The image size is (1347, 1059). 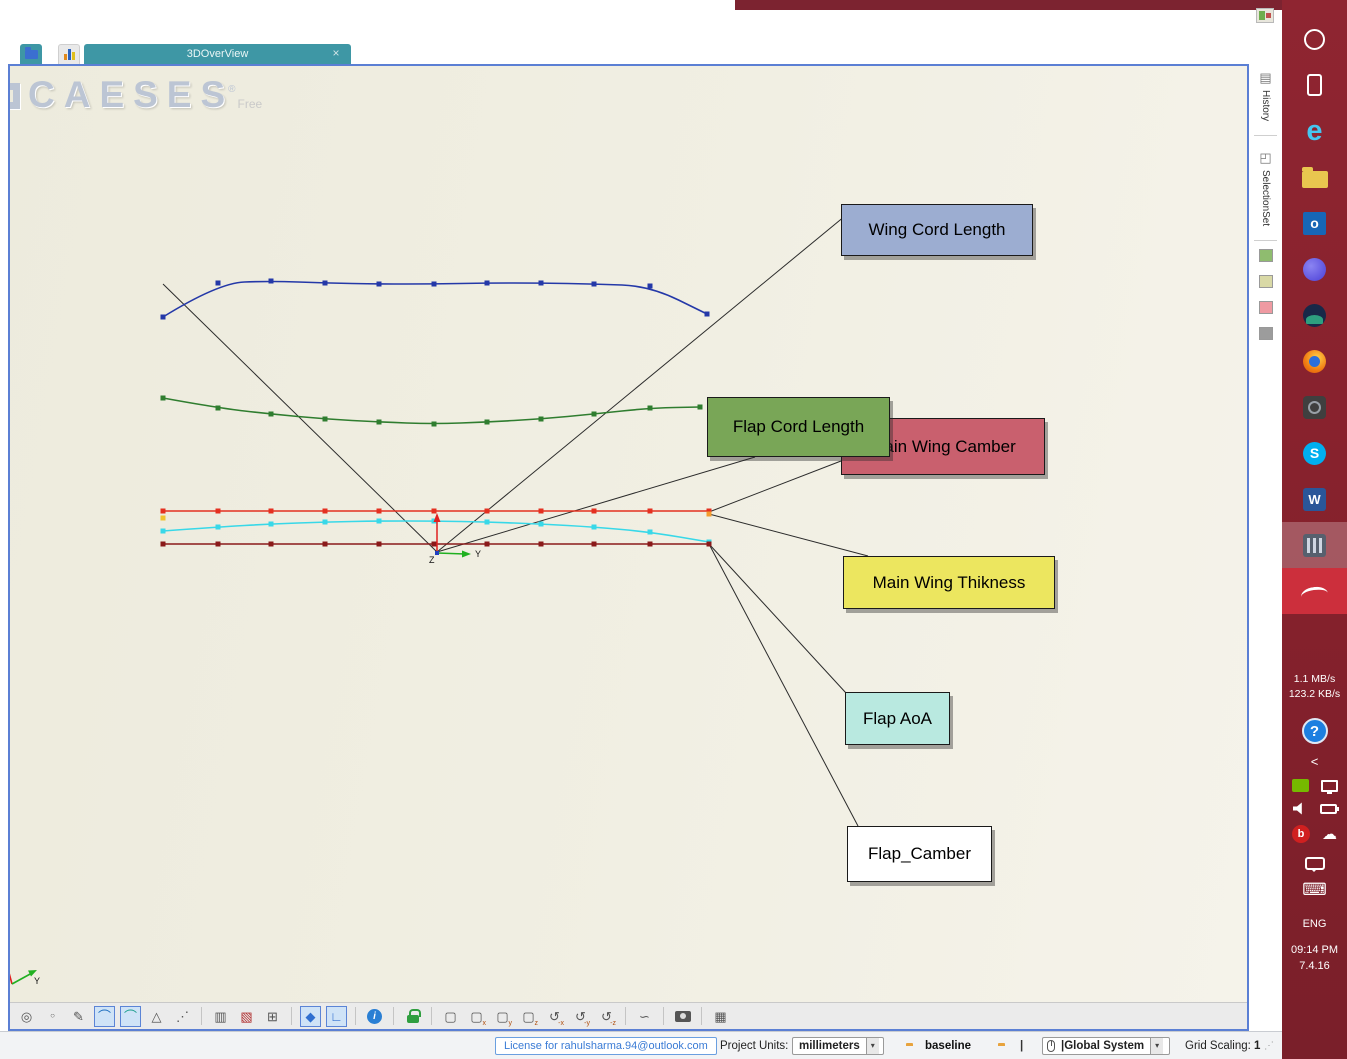 I want to click on axes-snap-icon: ∟, so click(x=336, y=1016).